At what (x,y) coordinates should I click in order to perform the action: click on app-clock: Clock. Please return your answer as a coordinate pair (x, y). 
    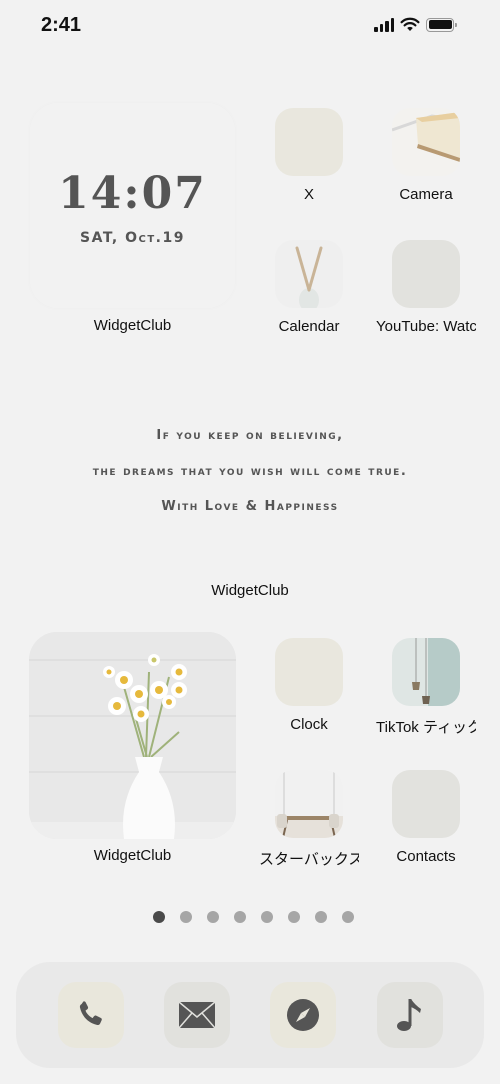
    Looking at the image, I should click on (309, 685).